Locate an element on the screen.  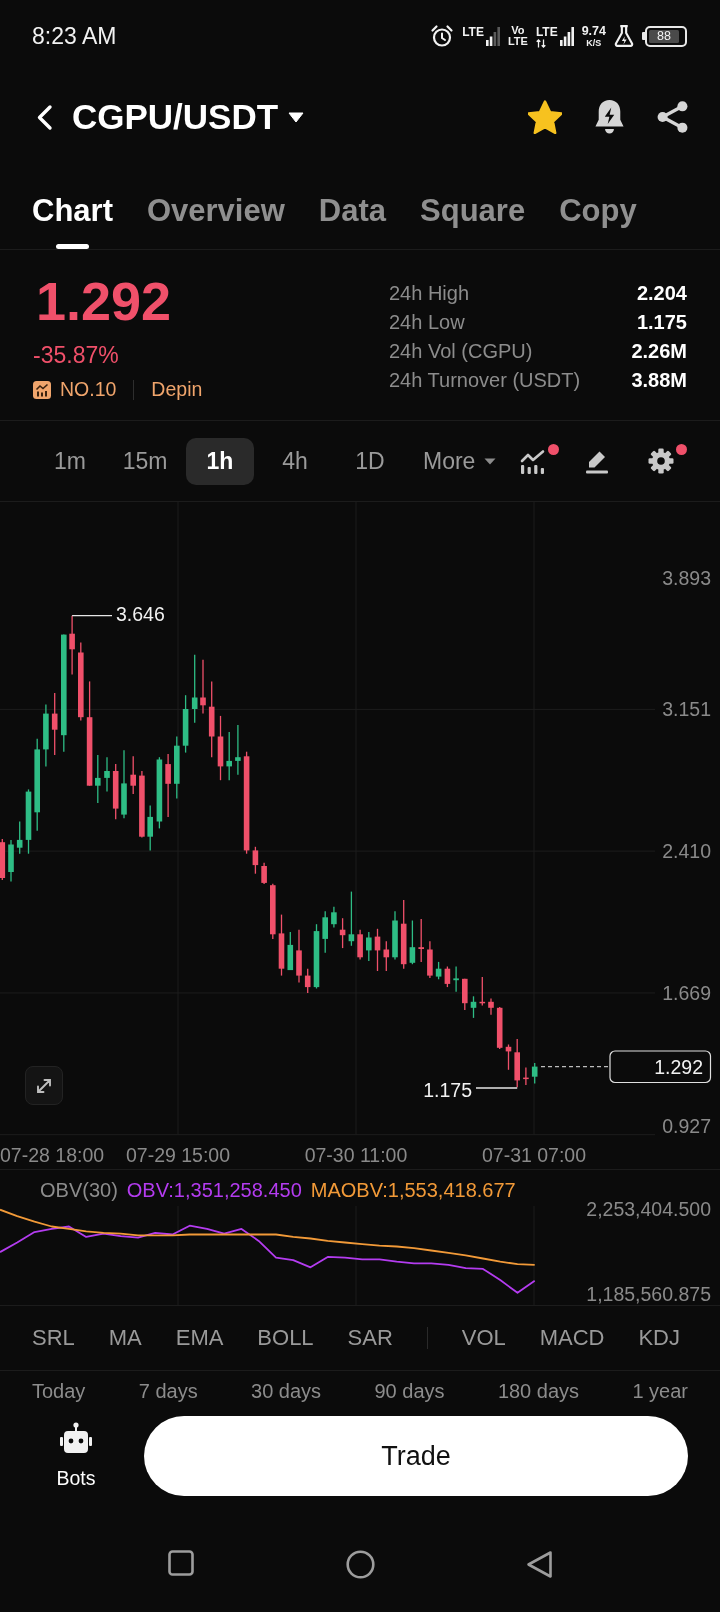
indicator-toggle: MACD is located at coordinates (572, 1338).